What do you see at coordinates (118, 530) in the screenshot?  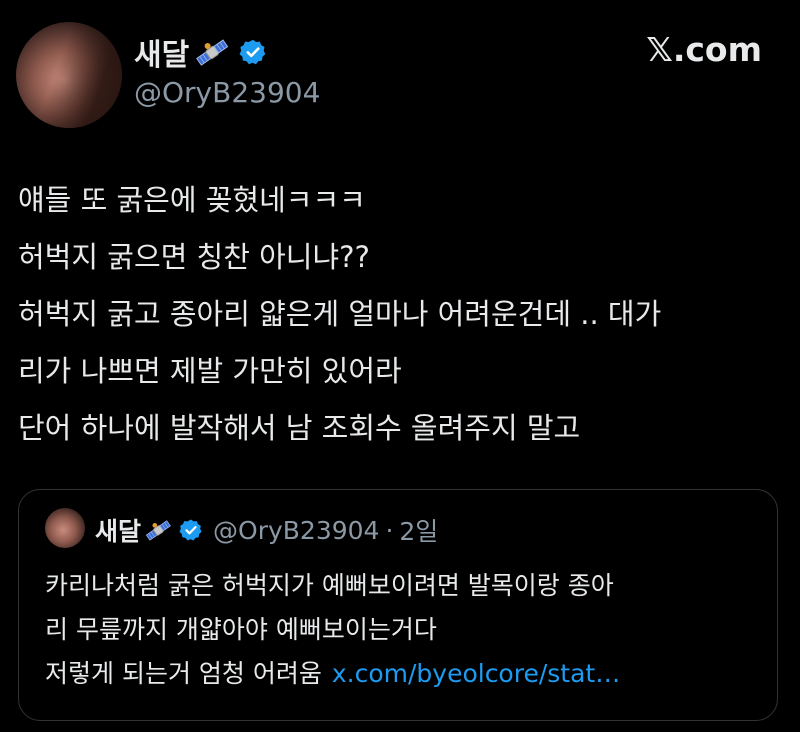 I see `quoted-author-display-name: 새달` at bounding box center [118, 530].